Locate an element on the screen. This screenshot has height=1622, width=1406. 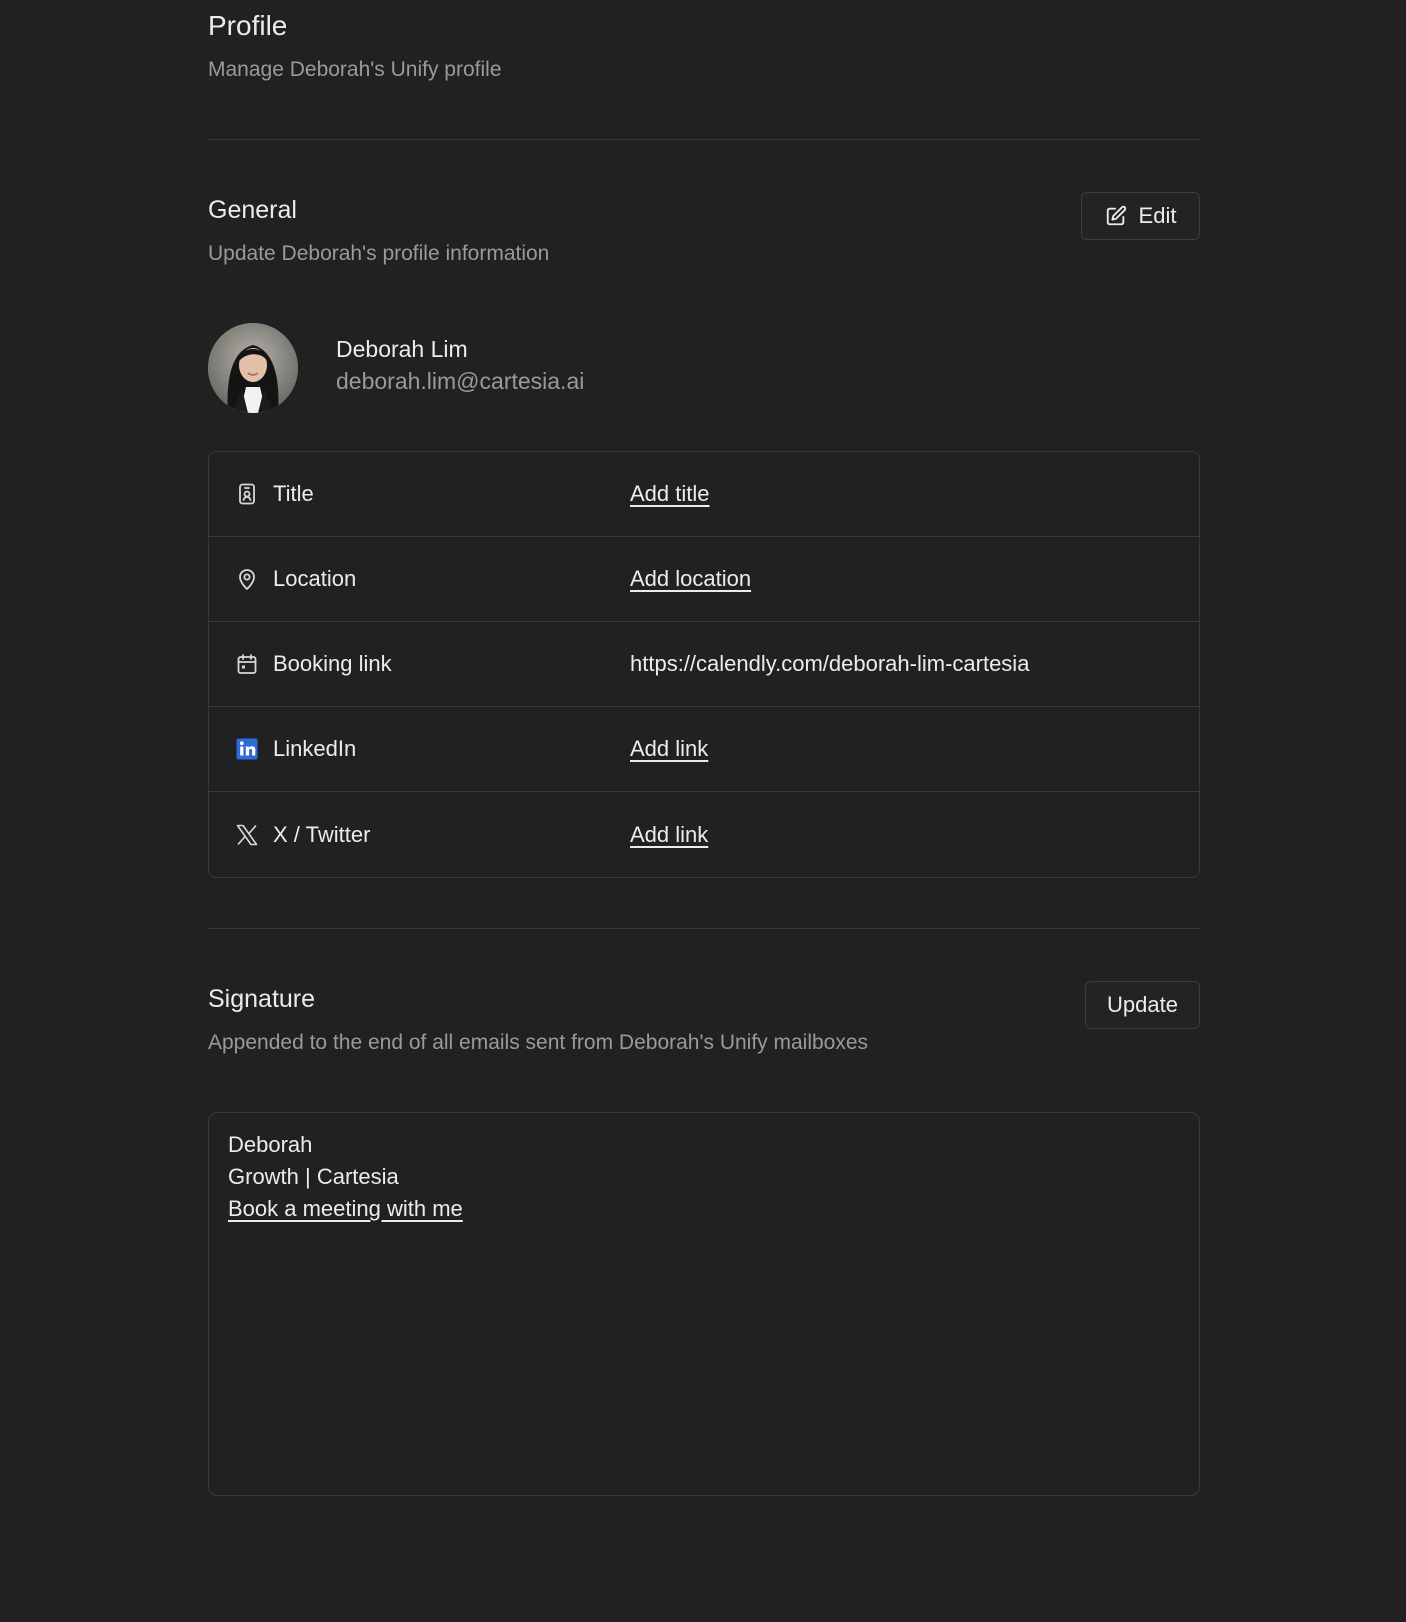
page-title: Profile is located at coordinates (248, 25).